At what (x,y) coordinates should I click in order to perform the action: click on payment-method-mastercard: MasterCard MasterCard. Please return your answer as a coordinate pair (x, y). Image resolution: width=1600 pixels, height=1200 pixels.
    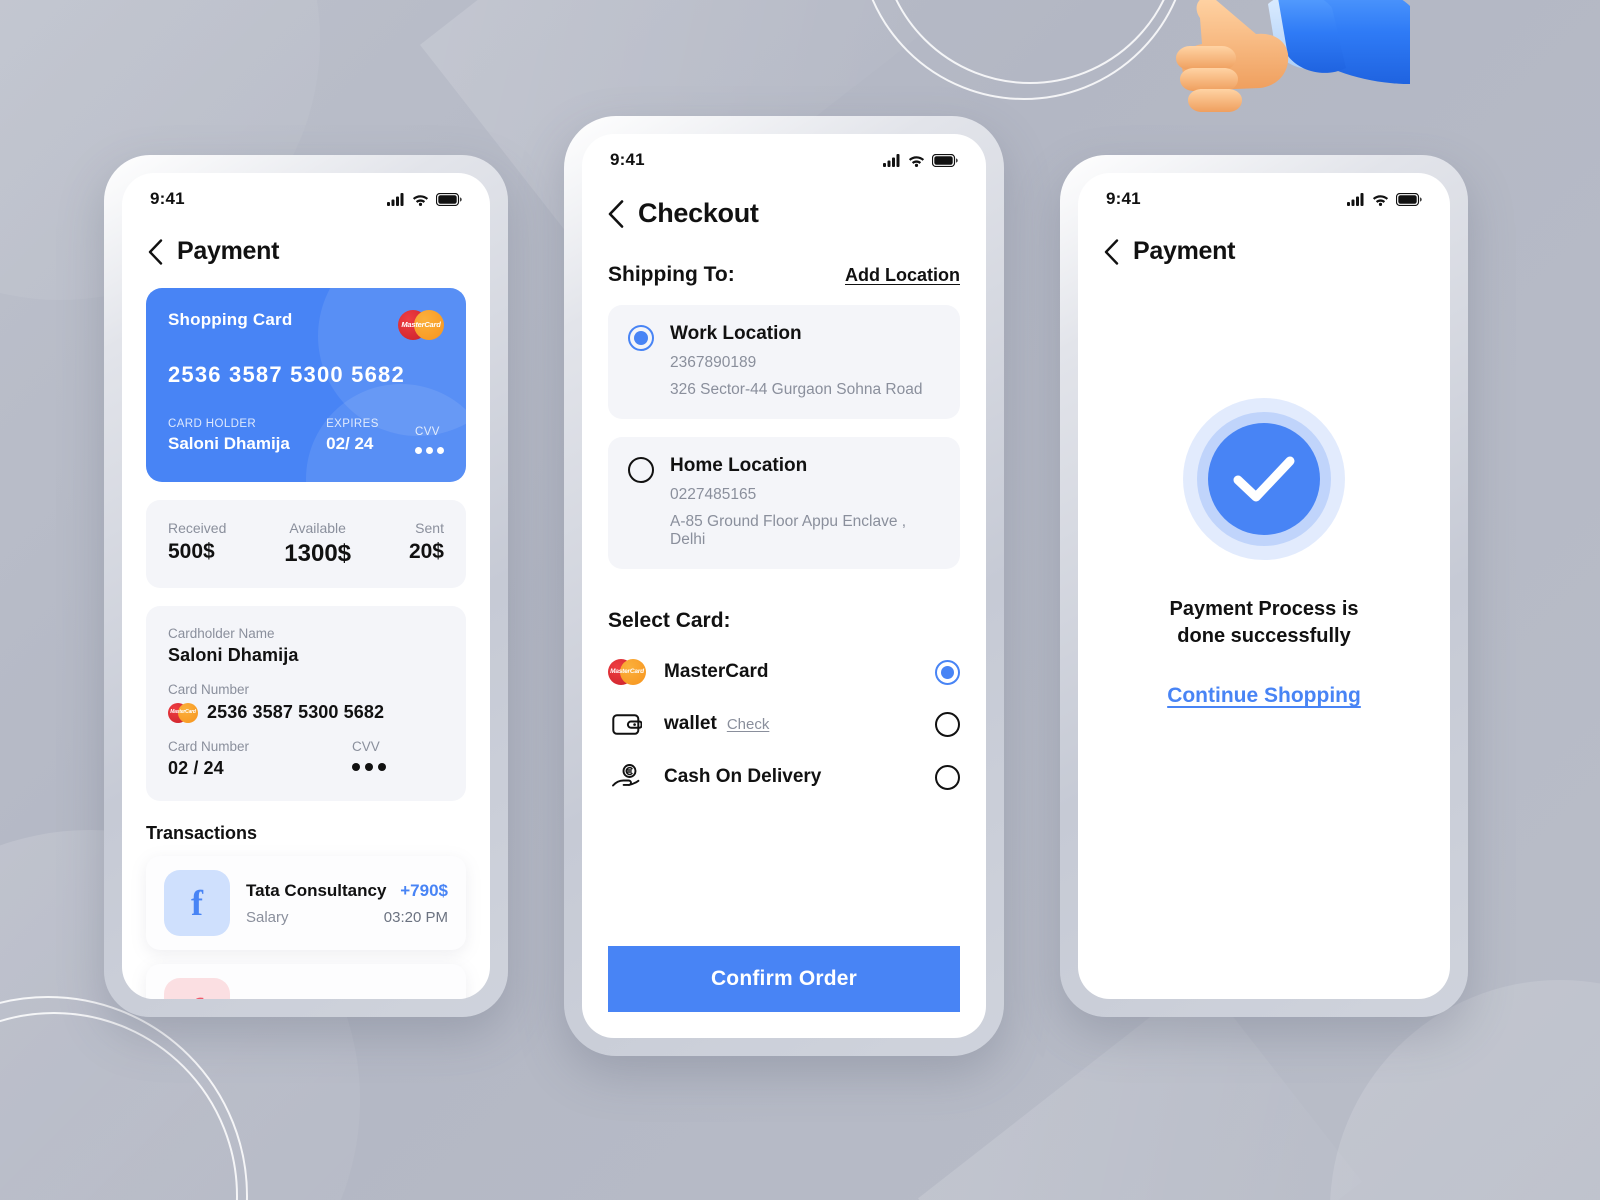
    Looking at the image, I should click on (784, 672).